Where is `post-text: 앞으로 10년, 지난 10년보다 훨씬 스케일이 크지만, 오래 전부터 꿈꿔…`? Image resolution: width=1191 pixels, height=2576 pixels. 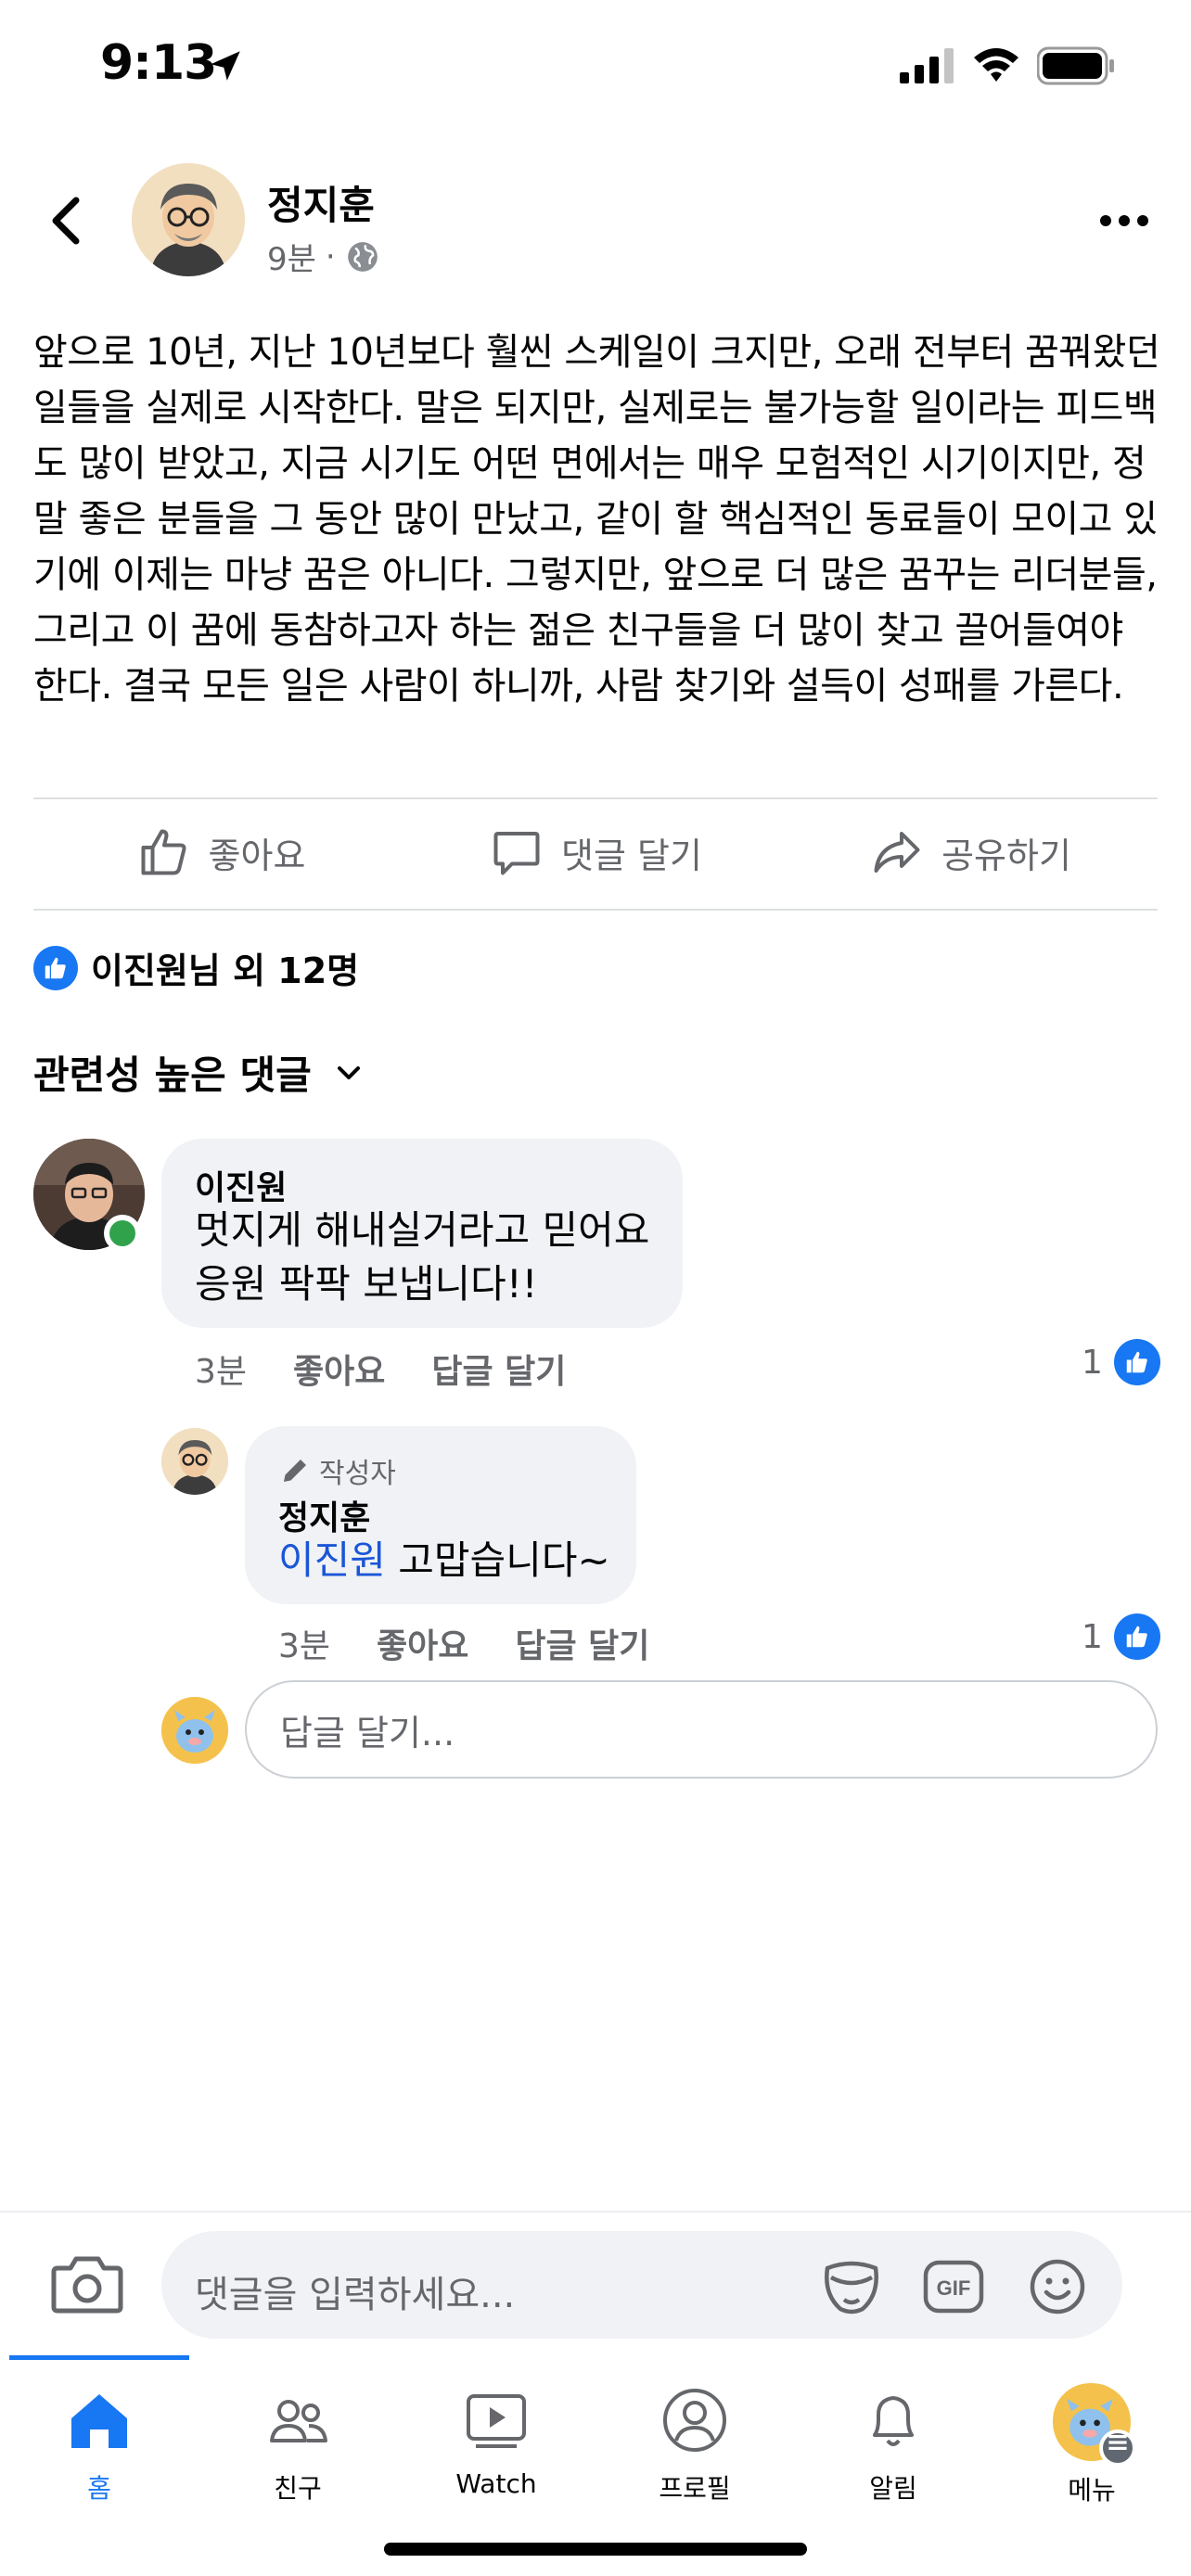
post-text: 앞으로 10년, 지난 10년보다 훨씬 스케일이 크지만, 오래 전부터 꿈꿔… is located at coordinates (597, 519).